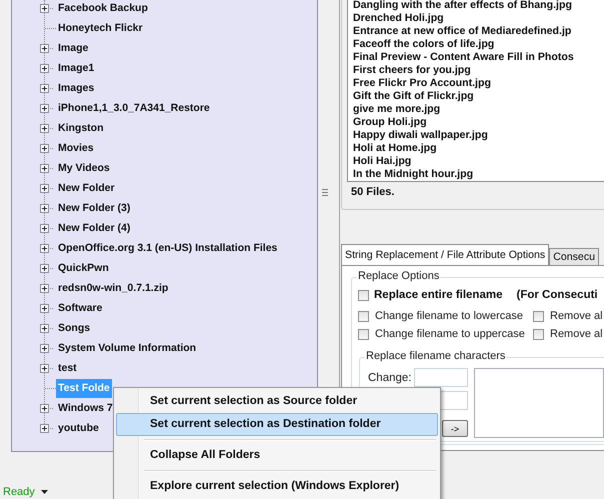 The height and width of the screenshot is (499, 604). I want to click on file-name: Gift the Gift of Flickr.jpg, so click(478, 96).